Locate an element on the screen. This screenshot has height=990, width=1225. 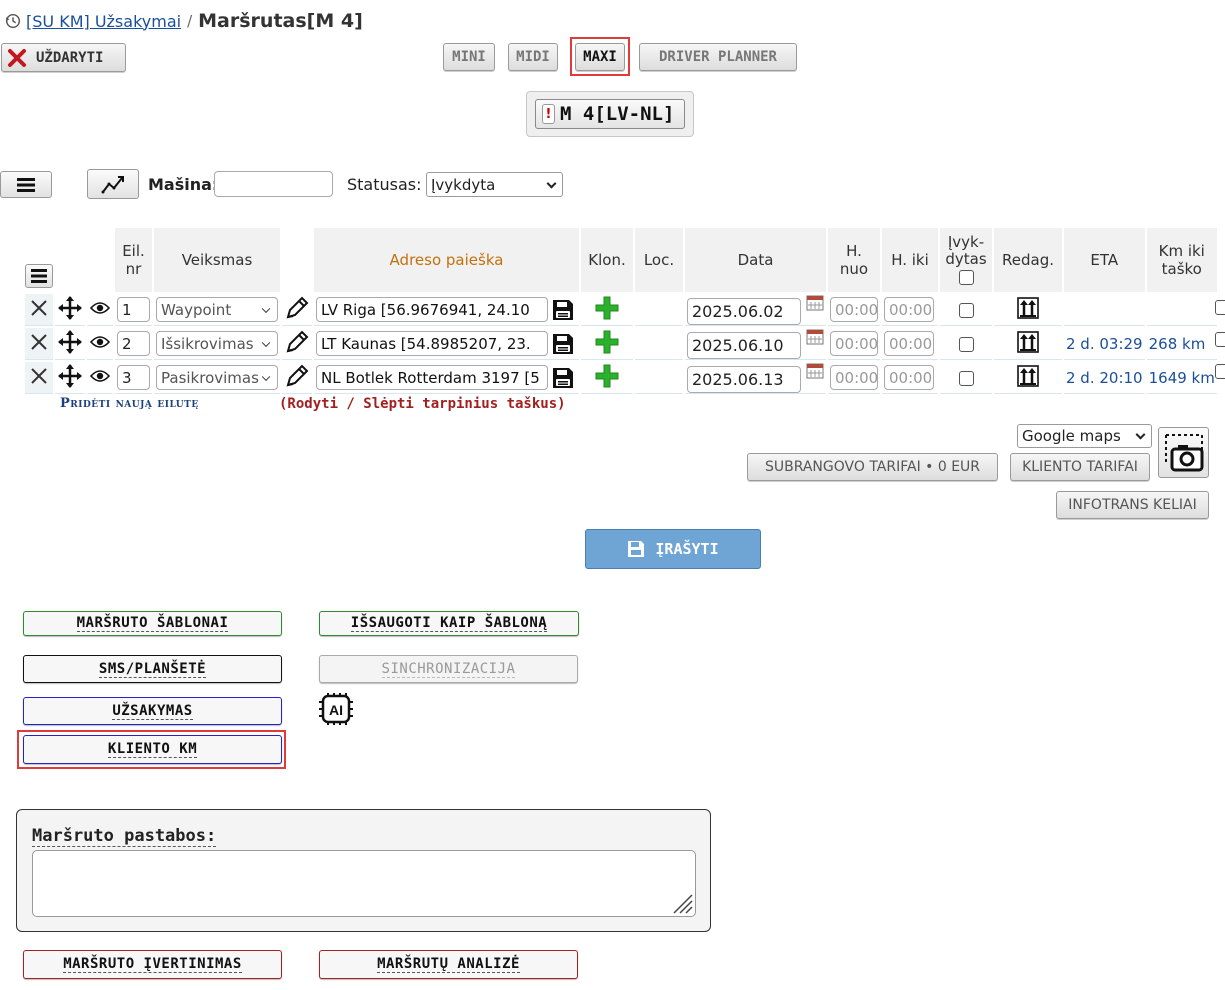
view-row-cell is located at coordinates (100, 378).